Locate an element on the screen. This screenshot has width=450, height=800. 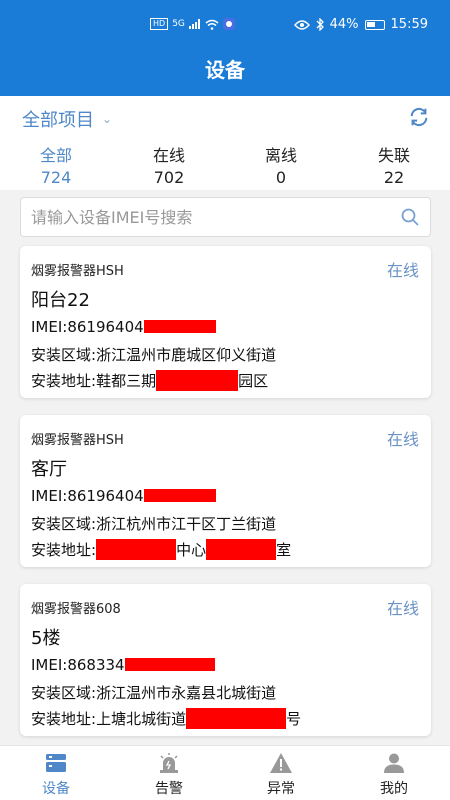
bottom-tab-bar: 设备 告警 异常 我的 is located at coordinates (225, 772).